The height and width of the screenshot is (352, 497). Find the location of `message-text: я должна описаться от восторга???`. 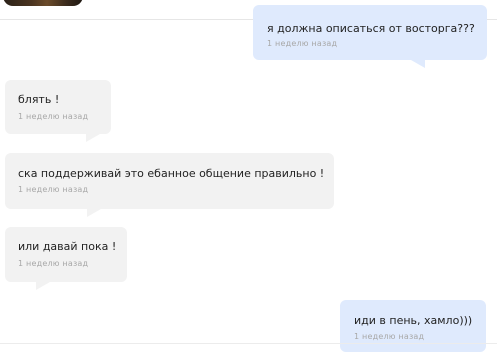

message-text: я должна описаться от восторга??? is located at coordinates (371, 28).